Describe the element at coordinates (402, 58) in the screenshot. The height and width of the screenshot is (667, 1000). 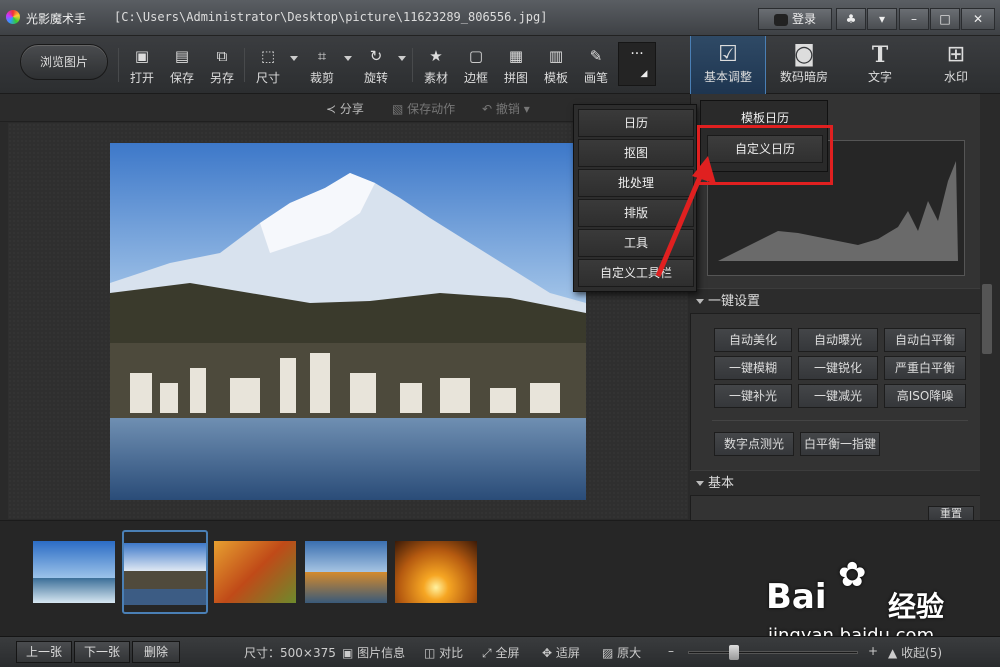
I see `rotate-dropdown-icon` at that location.